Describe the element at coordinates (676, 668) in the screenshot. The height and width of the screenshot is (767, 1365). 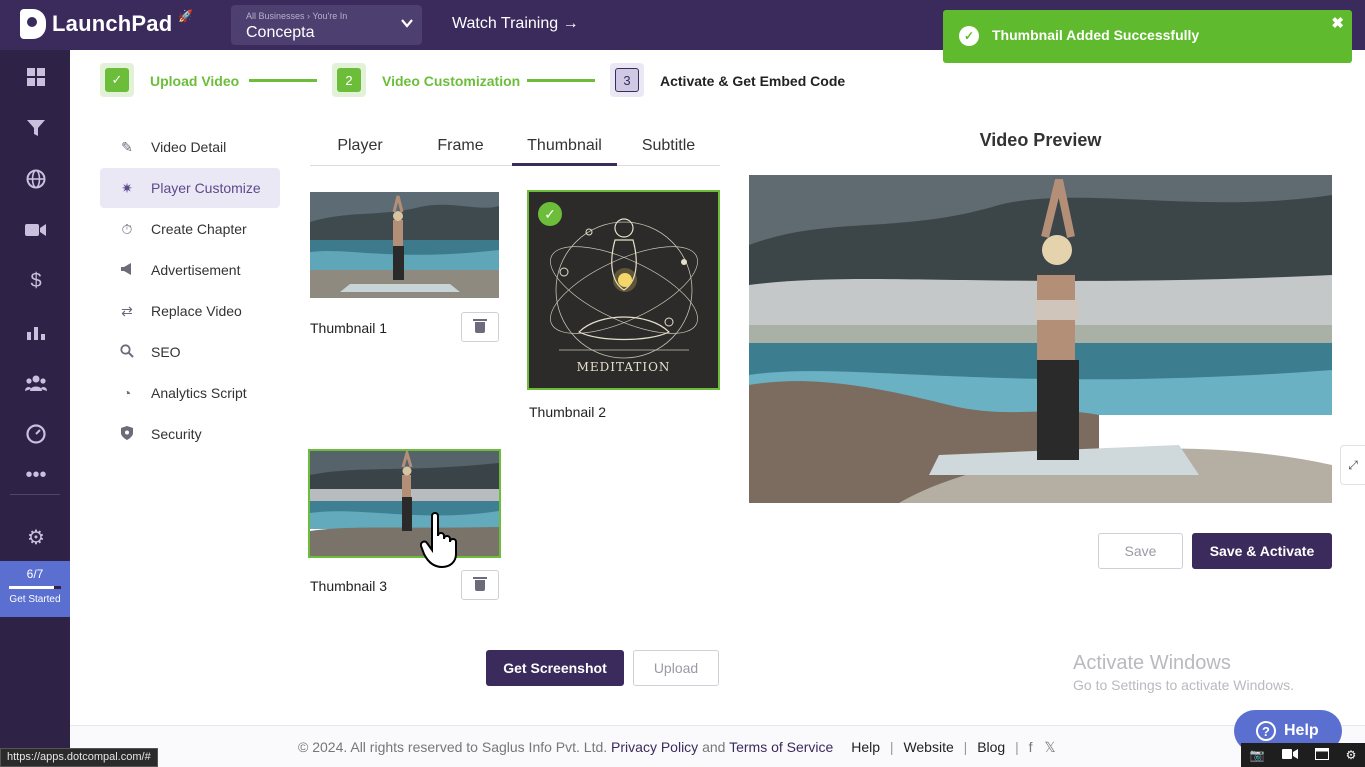
I see `upload-button: Upload` at that location.